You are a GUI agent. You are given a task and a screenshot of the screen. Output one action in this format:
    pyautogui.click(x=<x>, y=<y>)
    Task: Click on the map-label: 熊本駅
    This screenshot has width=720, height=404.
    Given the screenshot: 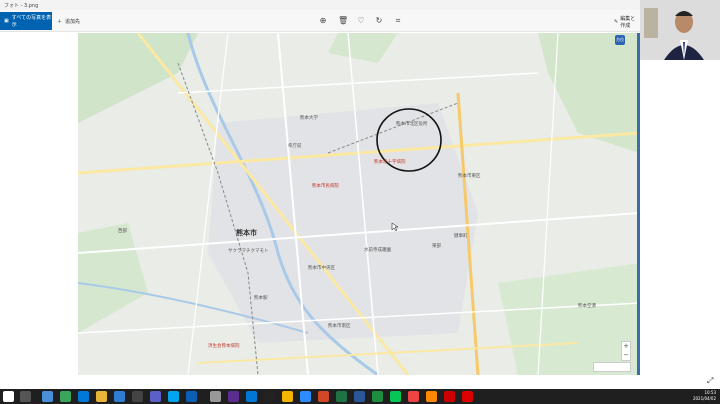 What is the action you would take?
    pyautogui.click(x=261, y=298)
    